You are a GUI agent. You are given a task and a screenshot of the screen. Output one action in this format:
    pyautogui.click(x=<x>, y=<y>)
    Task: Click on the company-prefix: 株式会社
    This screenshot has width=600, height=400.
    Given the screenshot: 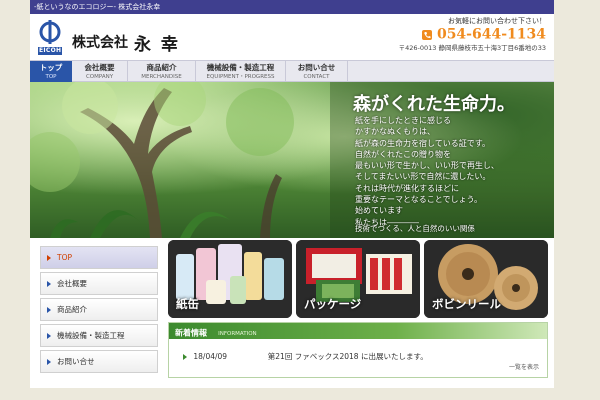 What is the action you would take?
    pyautogui.click(x=100, y=43)
    